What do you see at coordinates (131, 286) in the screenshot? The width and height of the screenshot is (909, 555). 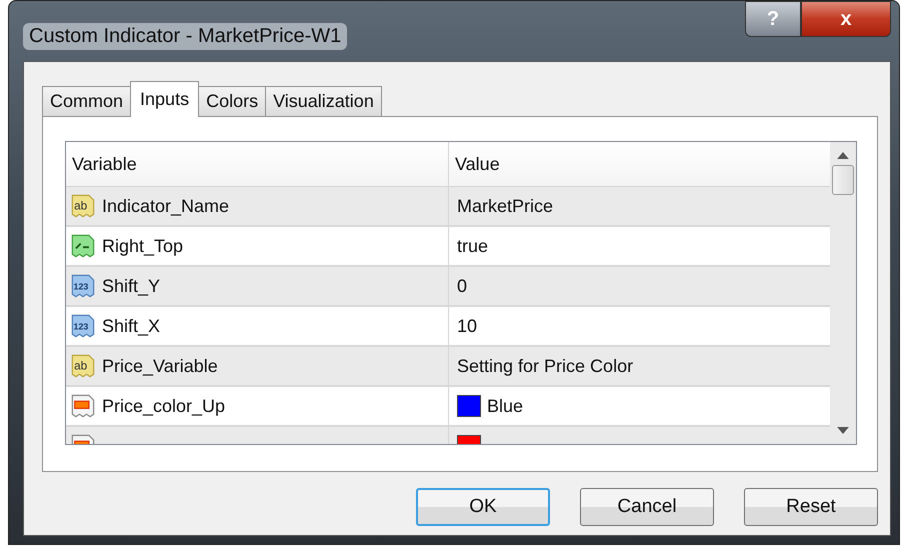 I see `variable-name: Shift_Y` at bounding box center [131, 286].